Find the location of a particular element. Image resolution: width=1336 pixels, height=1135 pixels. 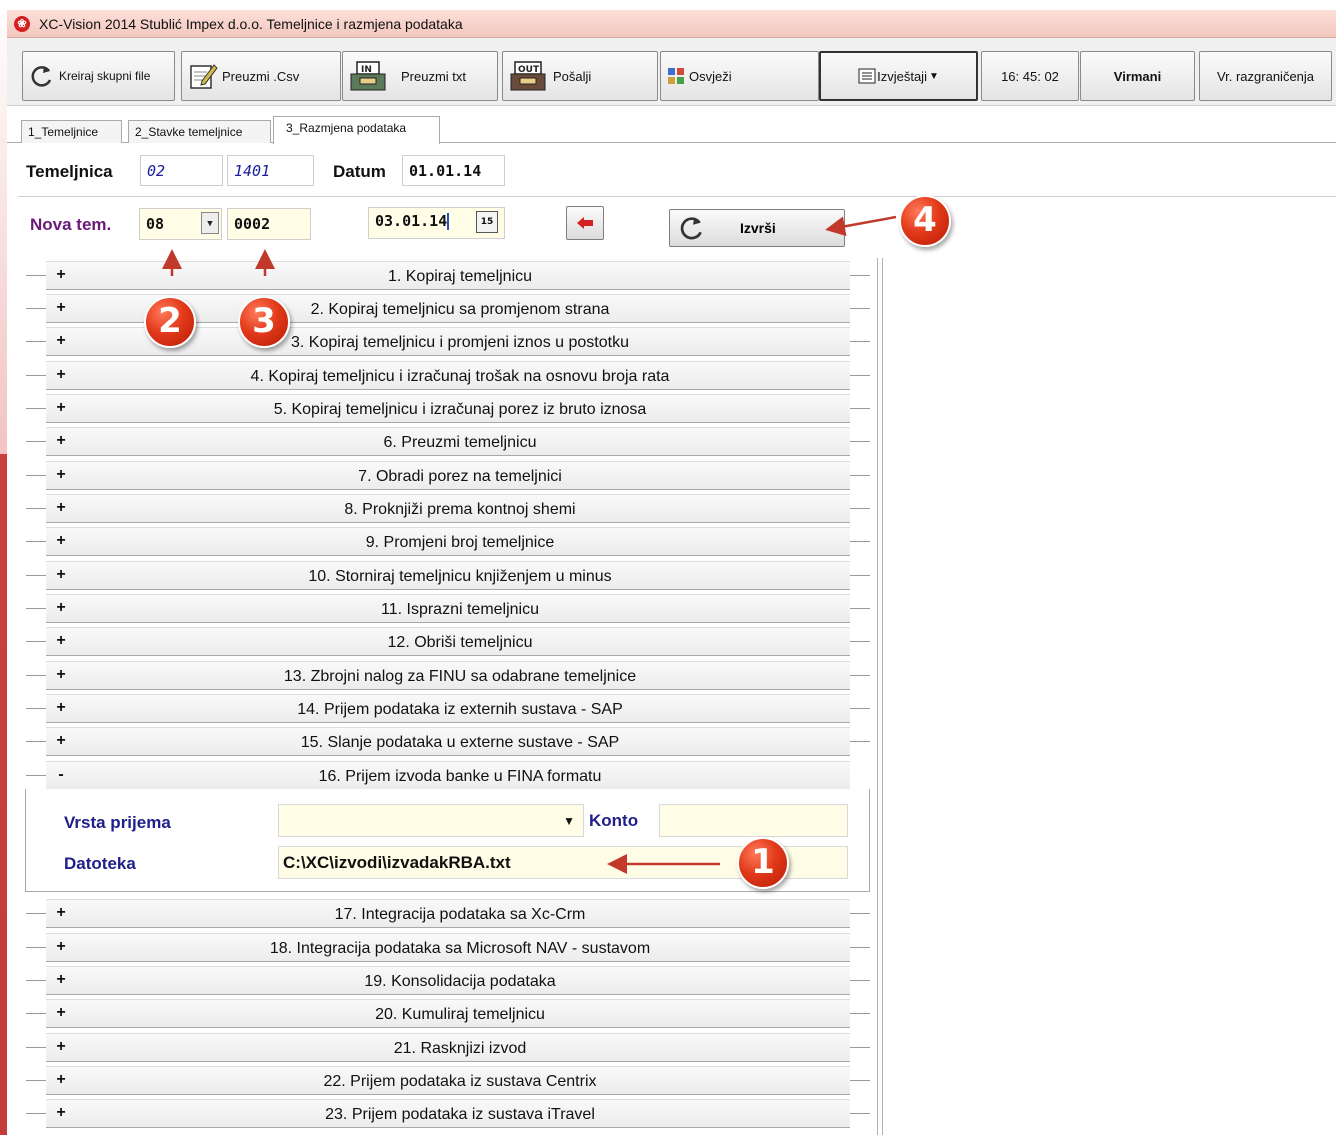

action-header: +6. Preuzmi temeljnicu is located at coordinates (448, 441).